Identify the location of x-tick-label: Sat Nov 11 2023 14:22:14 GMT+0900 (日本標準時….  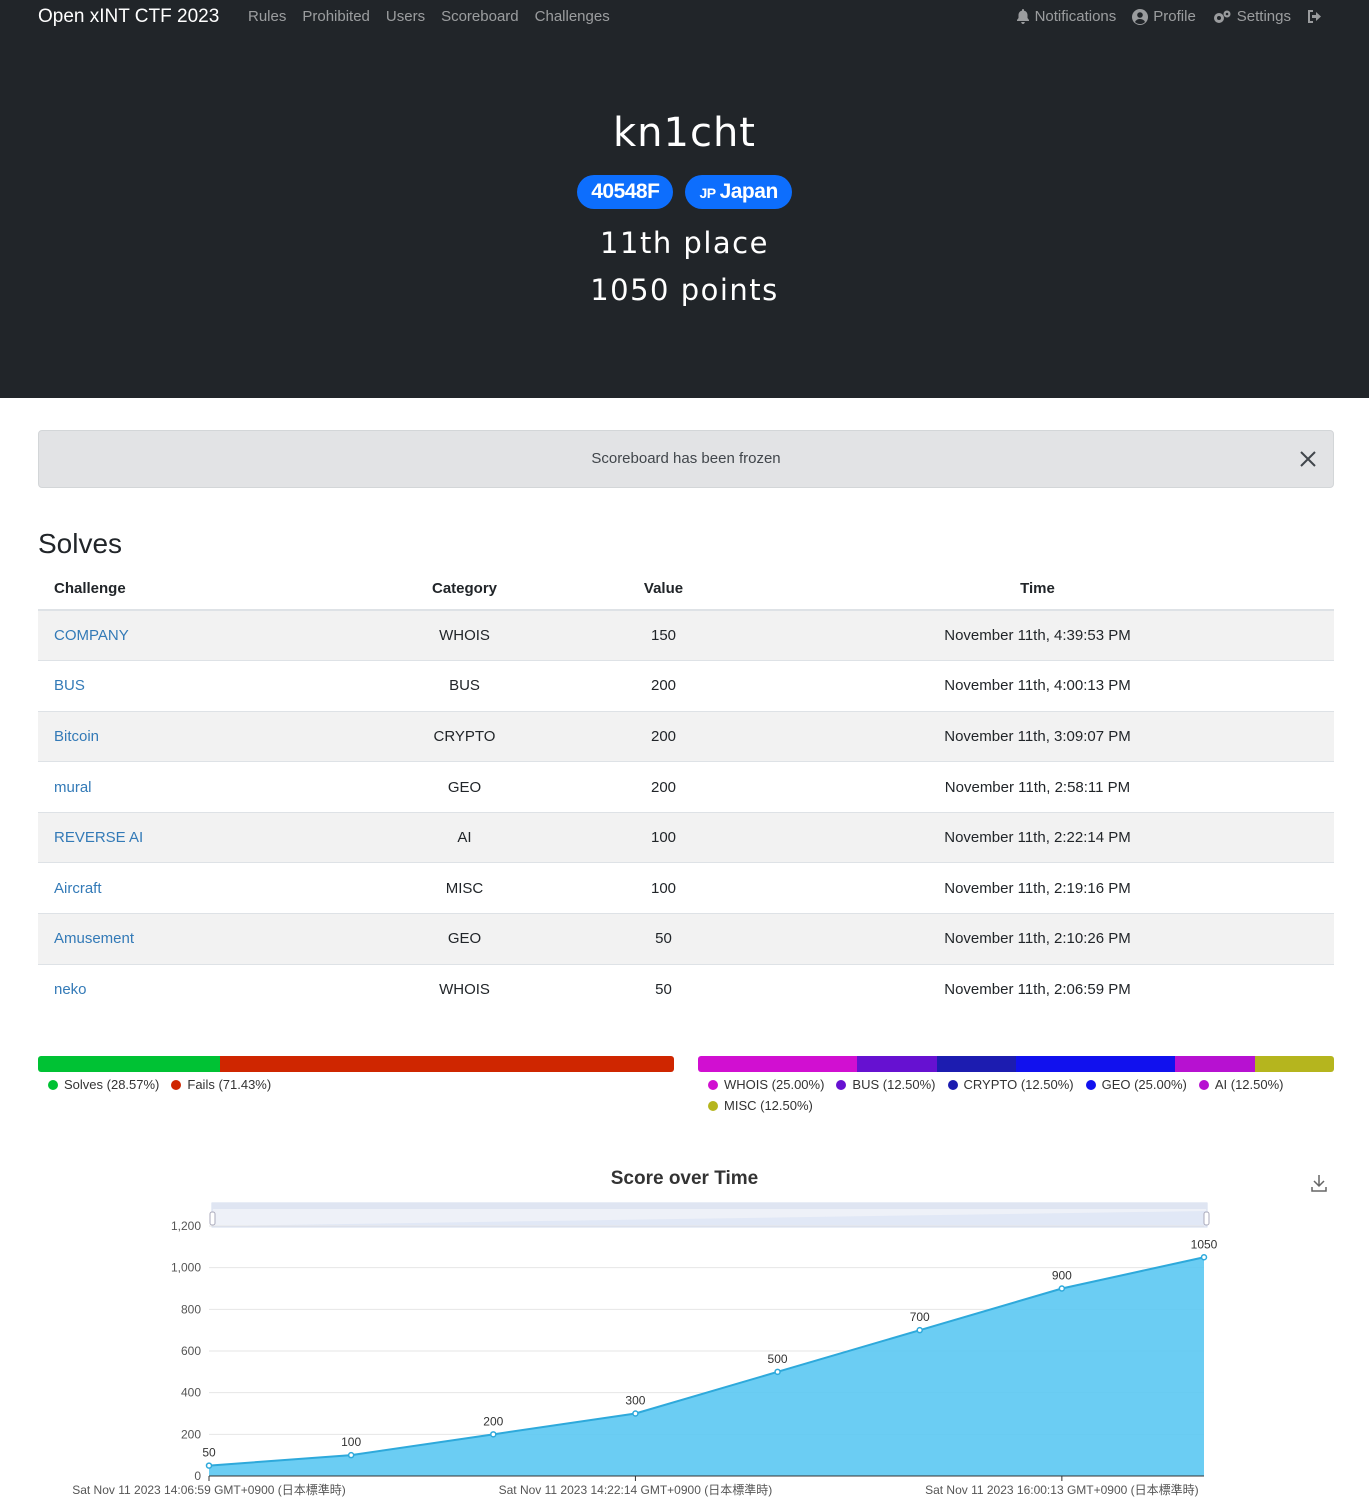
(636, 1489).